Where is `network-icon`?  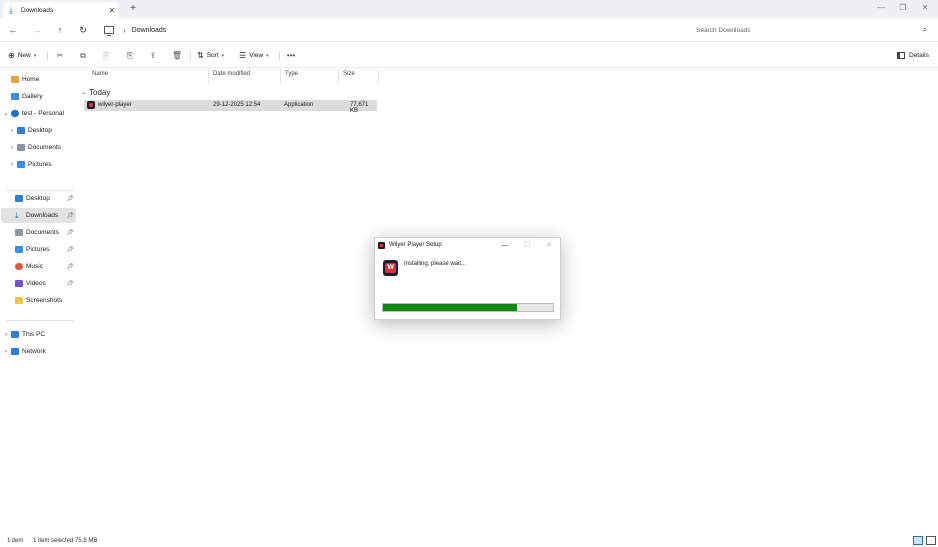
network-icon is located at coordinates (15, 351).